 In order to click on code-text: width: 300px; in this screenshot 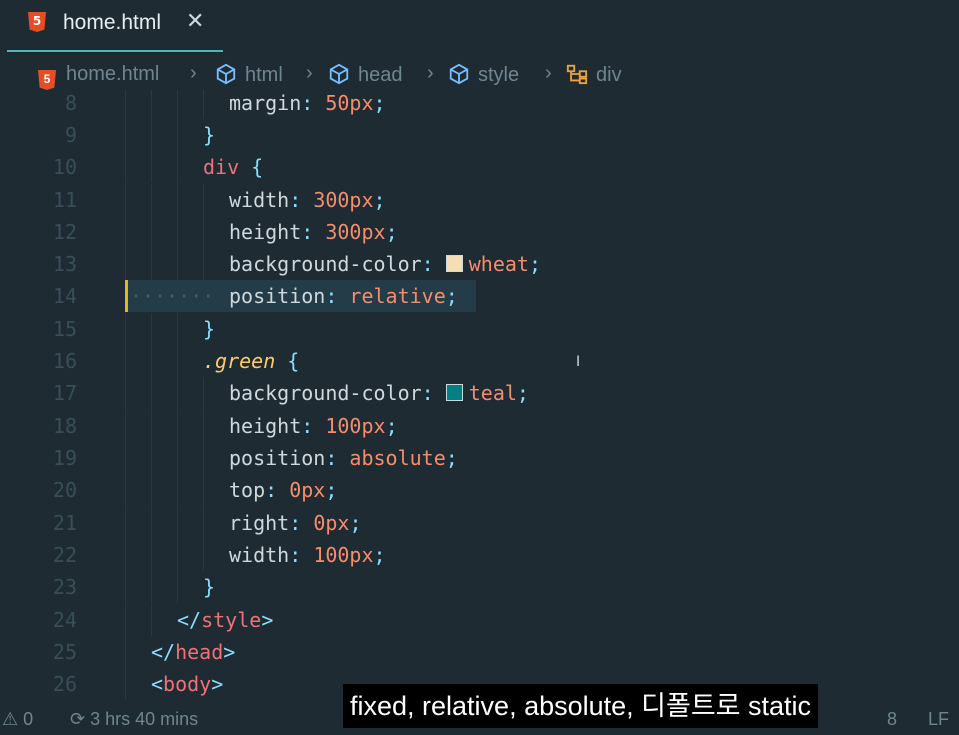, I will do `click(307, 200)`.